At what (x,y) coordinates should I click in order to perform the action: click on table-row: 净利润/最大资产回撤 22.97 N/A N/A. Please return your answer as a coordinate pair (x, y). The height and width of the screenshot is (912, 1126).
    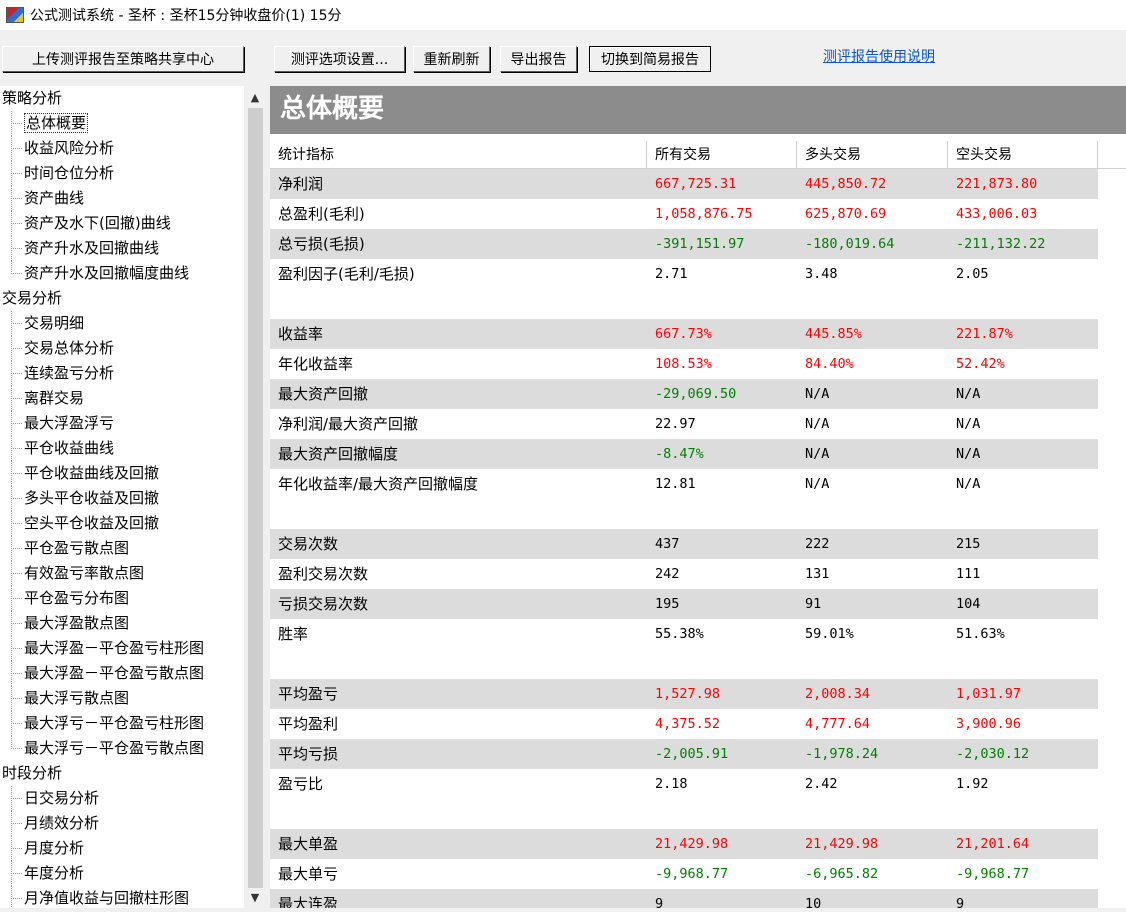
    Looking at the image, I should click on (684, 424).